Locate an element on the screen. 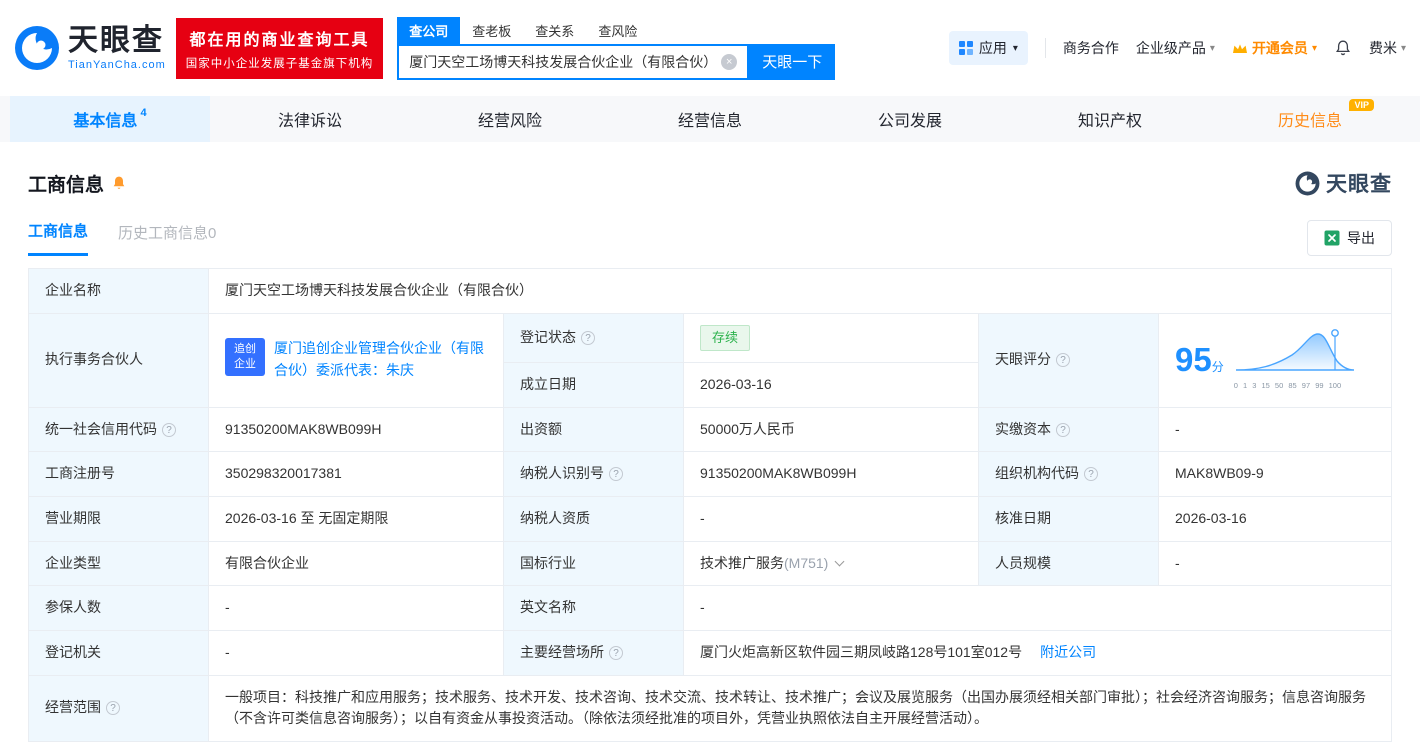 The image size is (1420, 742). tab-label: 经营风险 is located at coordinates (509, 121).